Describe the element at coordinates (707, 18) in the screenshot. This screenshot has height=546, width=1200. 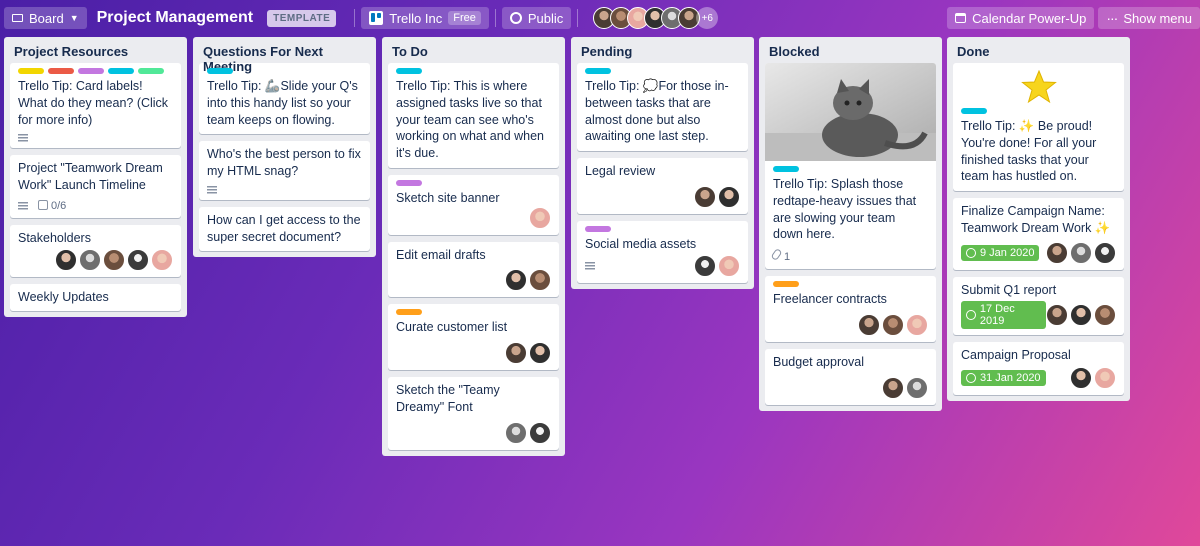
I see `more-members-button: +6` at that location.